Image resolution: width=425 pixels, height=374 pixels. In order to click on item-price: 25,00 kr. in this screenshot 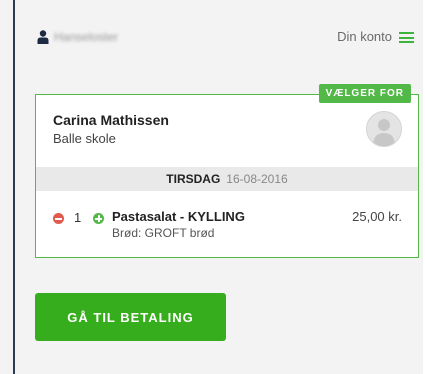, I will do `click(377, 216)`.